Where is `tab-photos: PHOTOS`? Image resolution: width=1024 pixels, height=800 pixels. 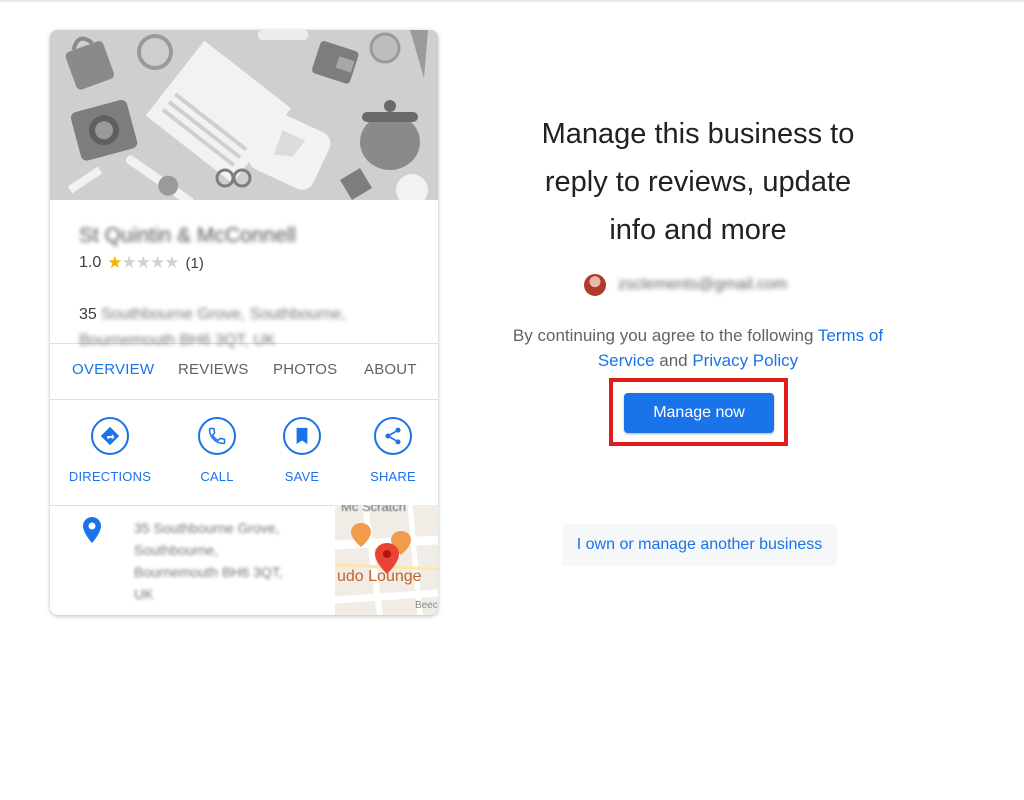
tab-photos: PHOTOS is located at coordinates (305, 369).